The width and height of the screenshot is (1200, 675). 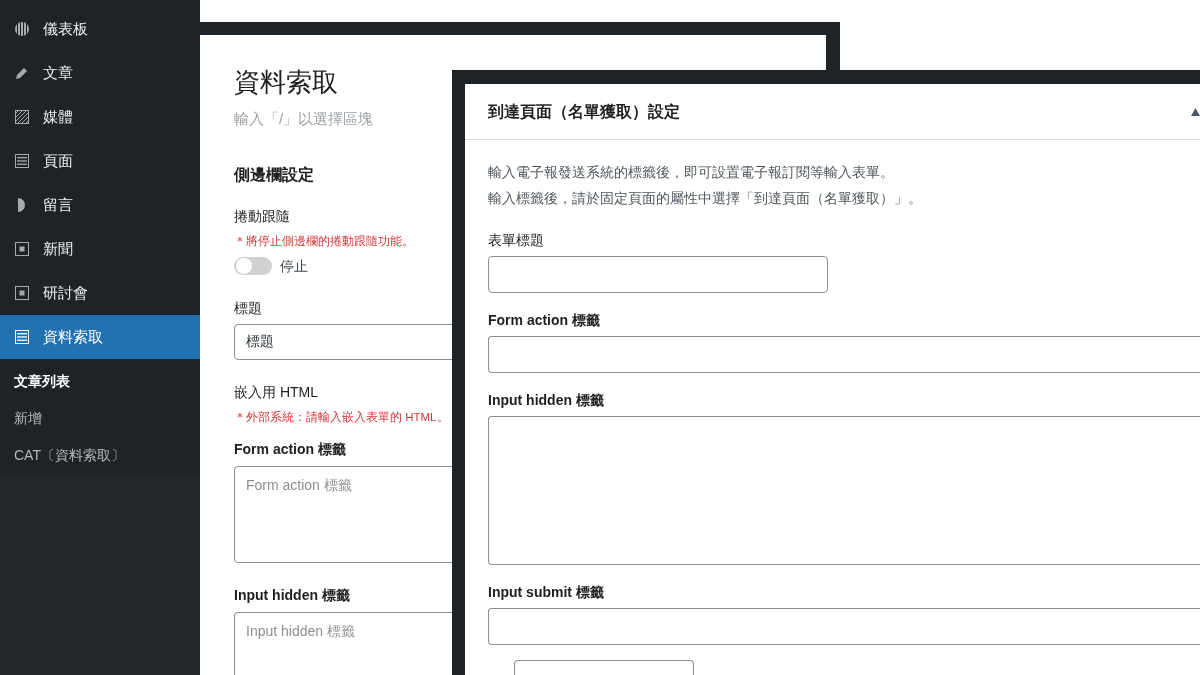 I want to click on submenu-item: CAT〔資料索取〕, so click(x=100, y=455).